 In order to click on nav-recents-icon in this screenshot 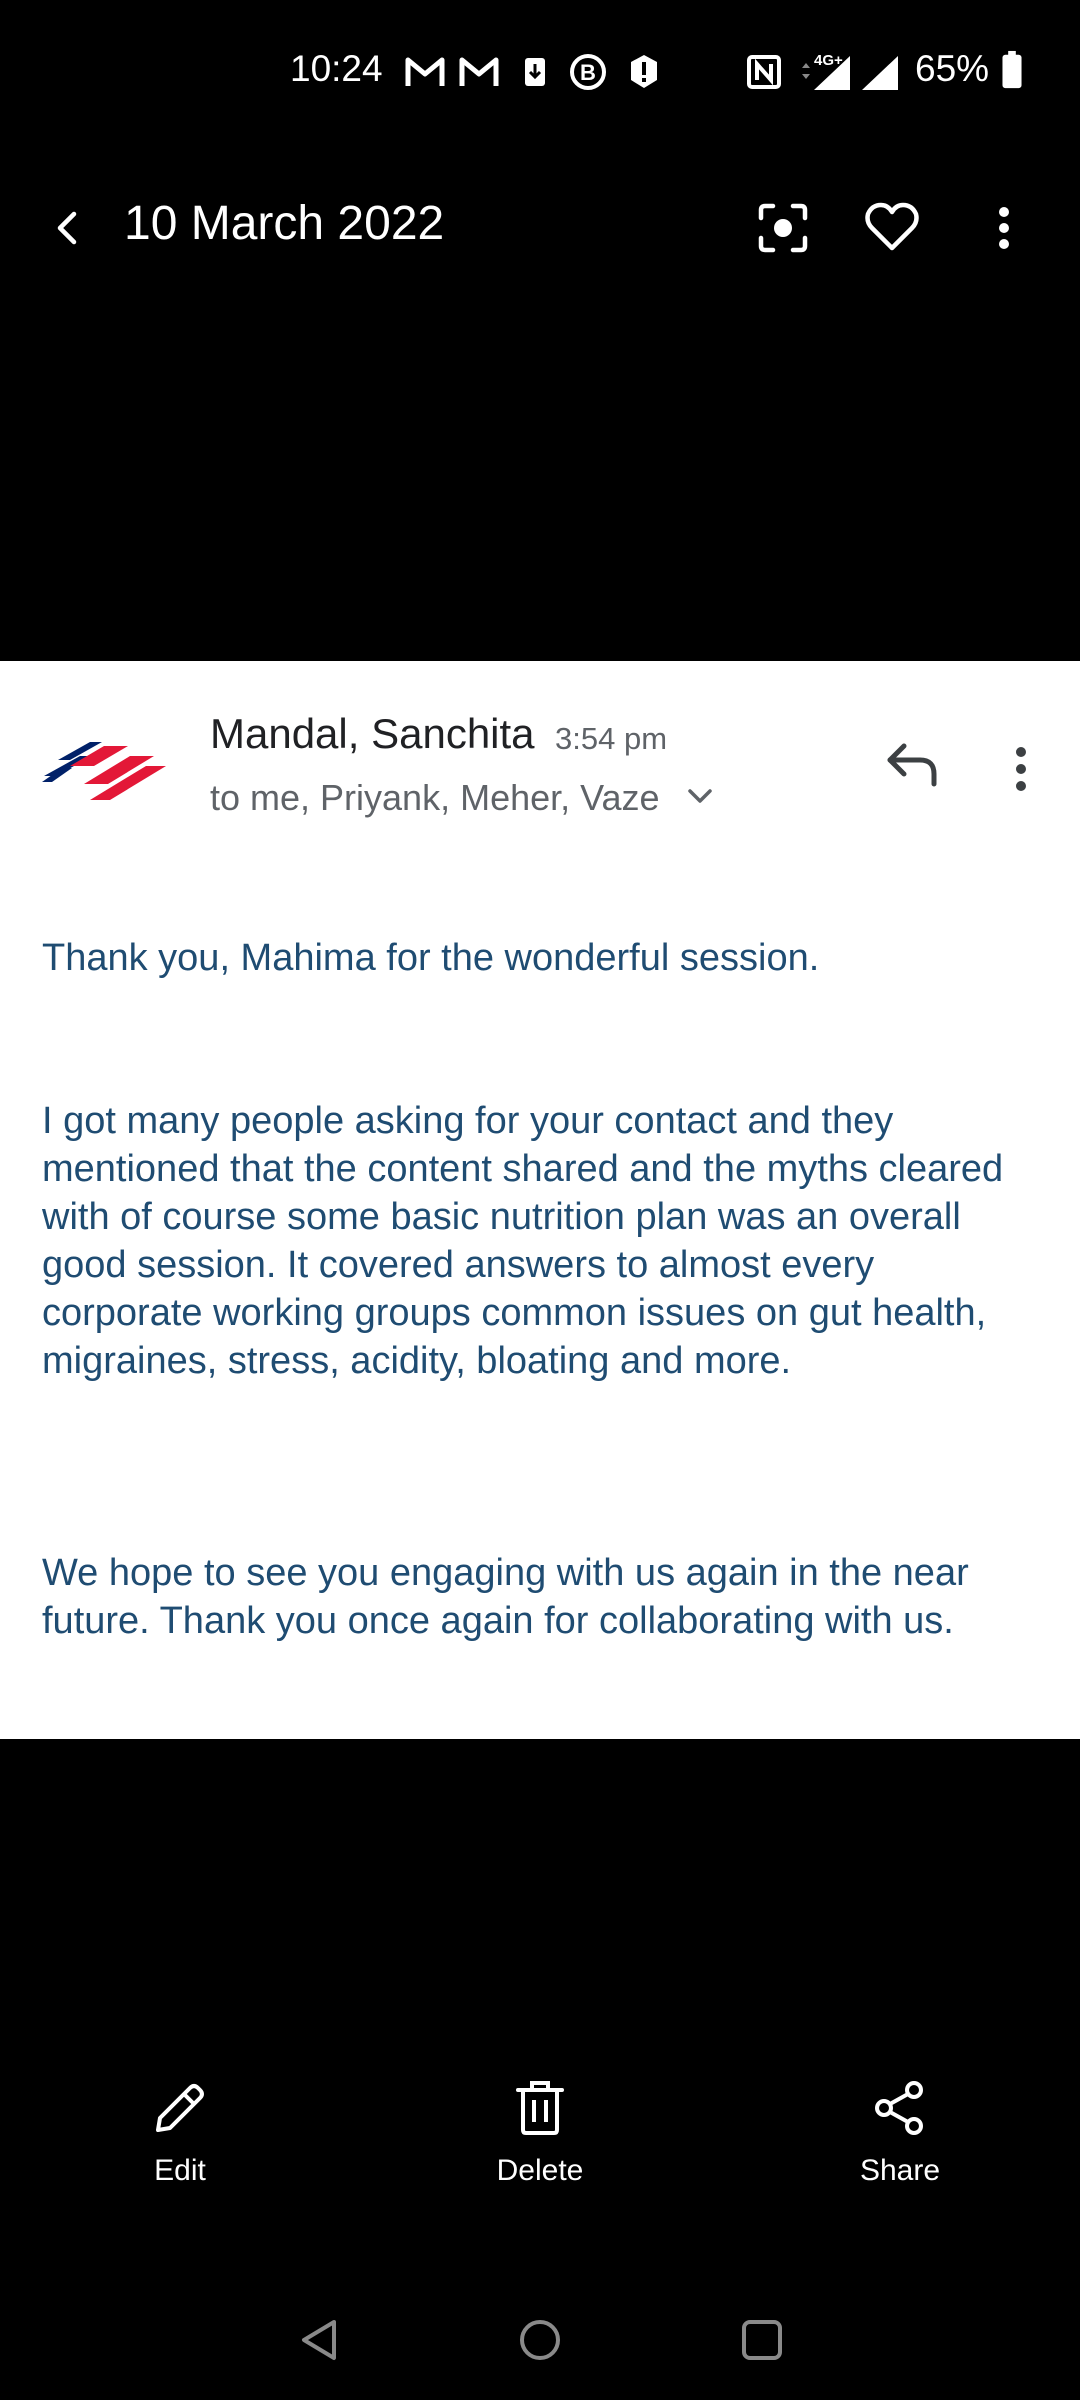, I will do `click(762, 2340)`.